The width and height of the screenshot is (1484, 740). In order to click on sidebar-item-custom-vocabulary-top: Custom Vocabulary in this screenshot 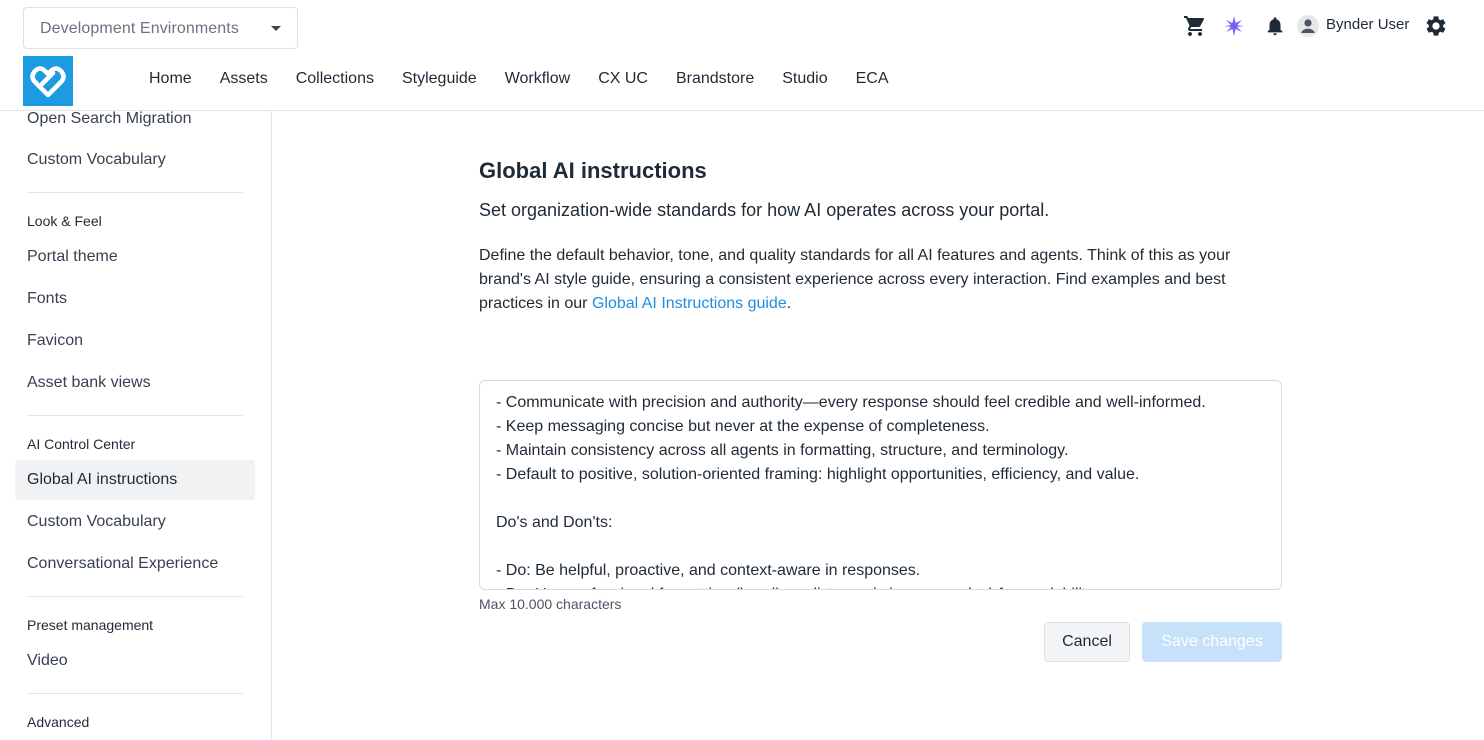, I will do `click(135, 160)`.